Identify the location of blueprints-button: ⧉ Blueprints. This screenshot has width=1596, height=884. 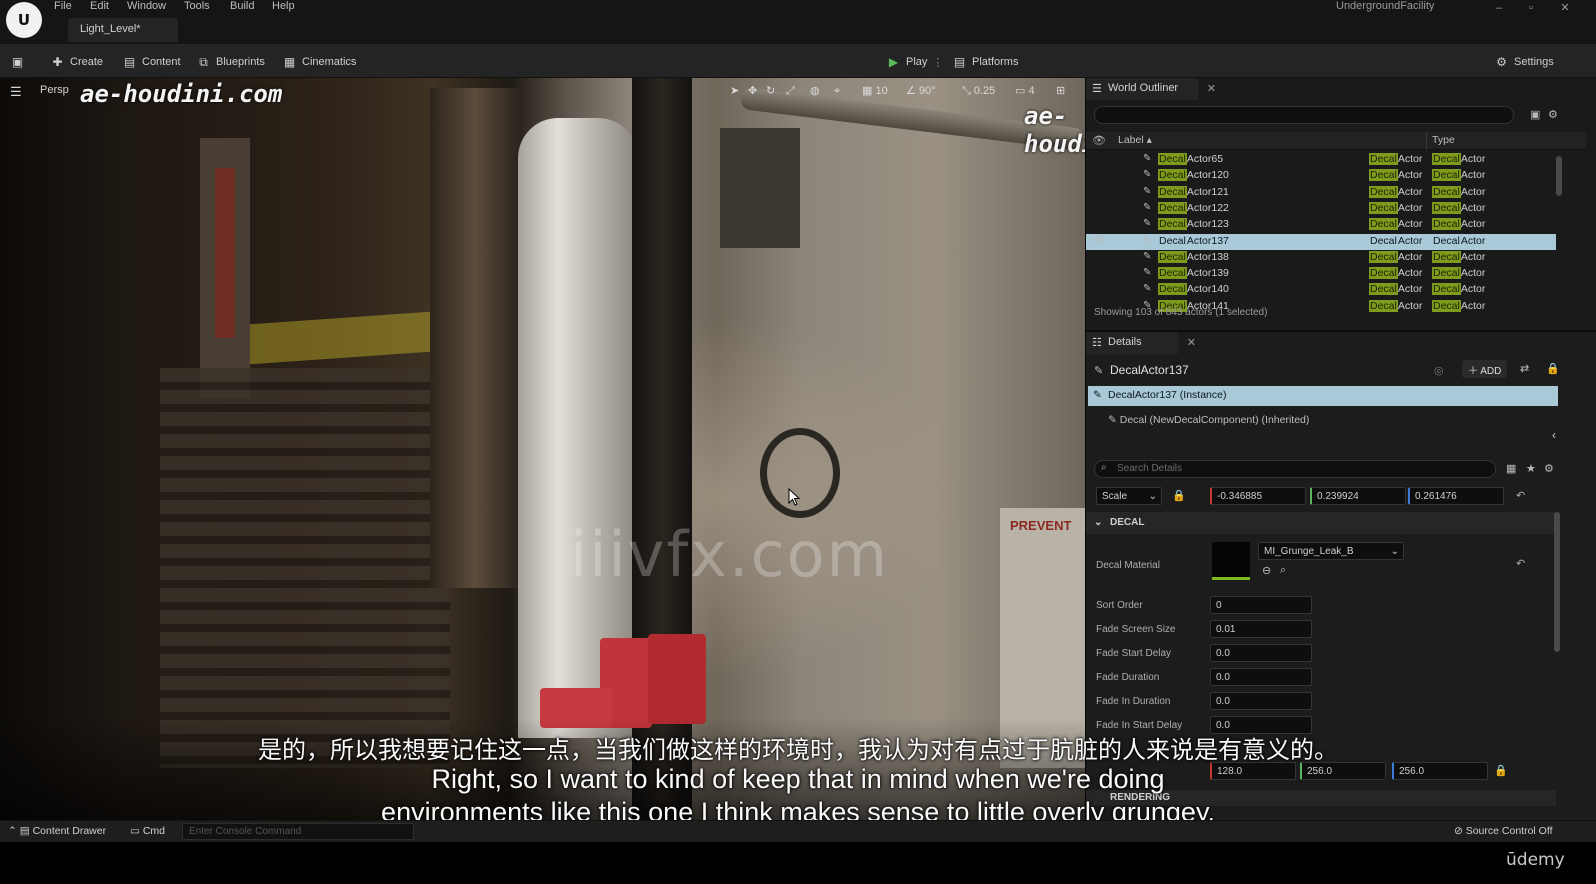
(230, 62).